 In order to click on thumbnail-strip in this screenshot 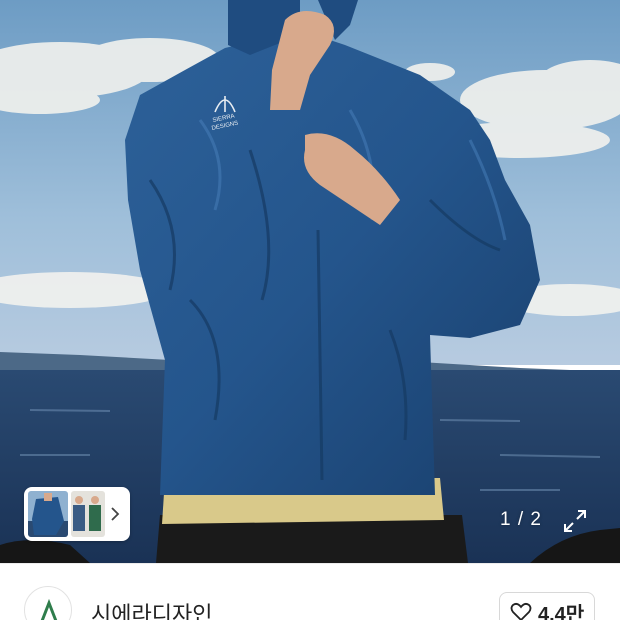, I will do `click(77, 514)`.